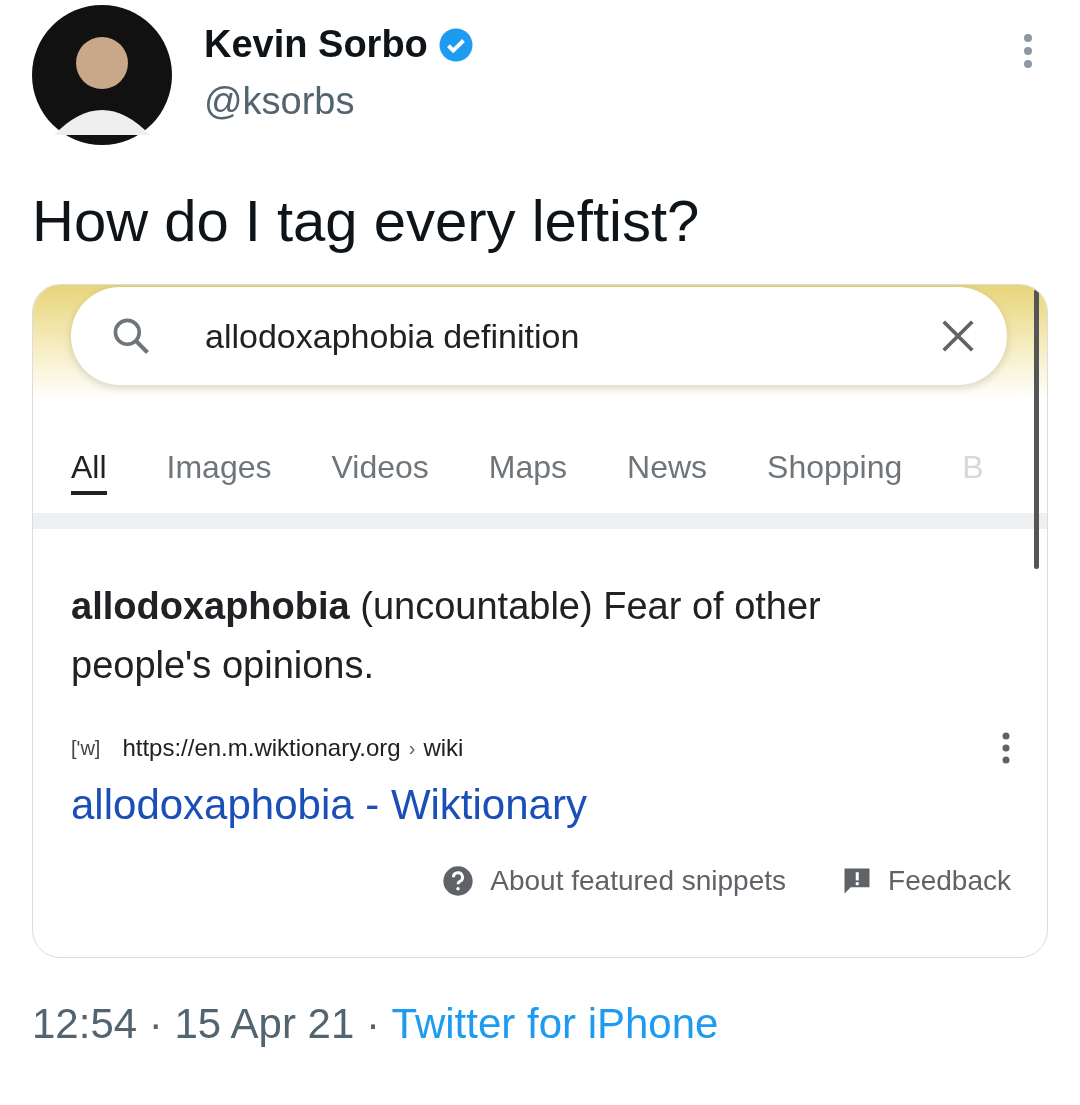  What do you see at coordinates (835, 467) in the screenshot?
I see `search-tab: Shopping` at bounding box center [835, 467].